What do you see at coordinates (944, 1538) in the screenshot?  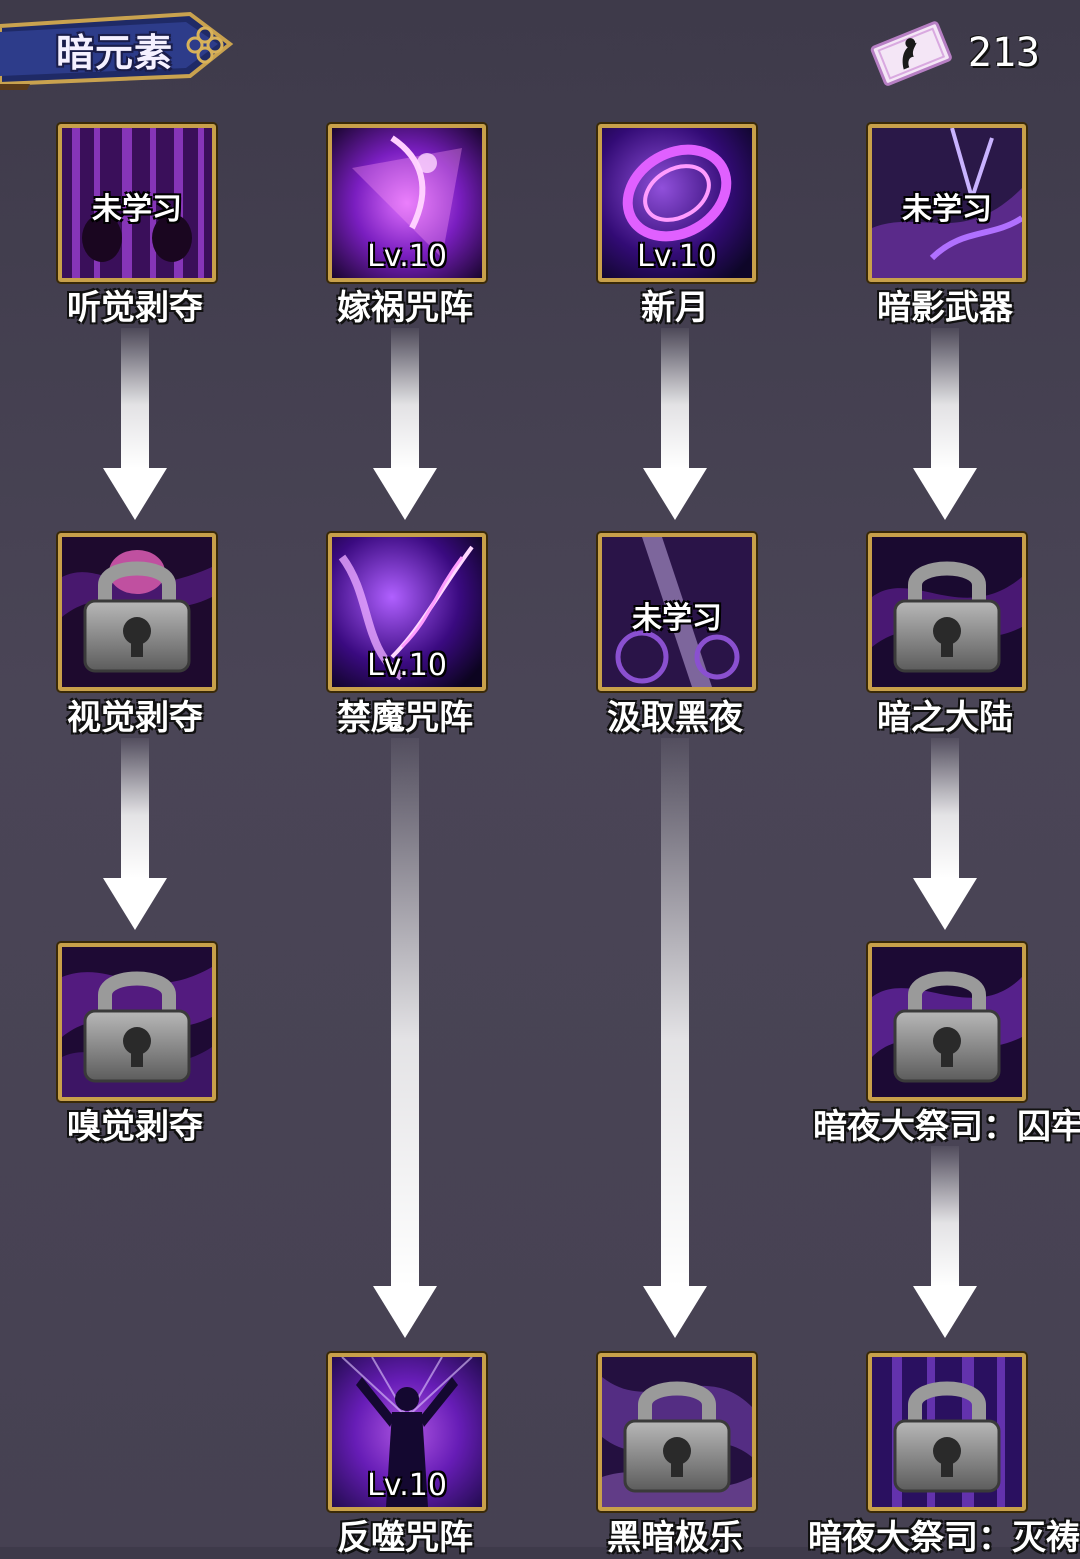 I see `skill-name: 暗夜大祭司：灭祷` at bounding box center [944, 1538].